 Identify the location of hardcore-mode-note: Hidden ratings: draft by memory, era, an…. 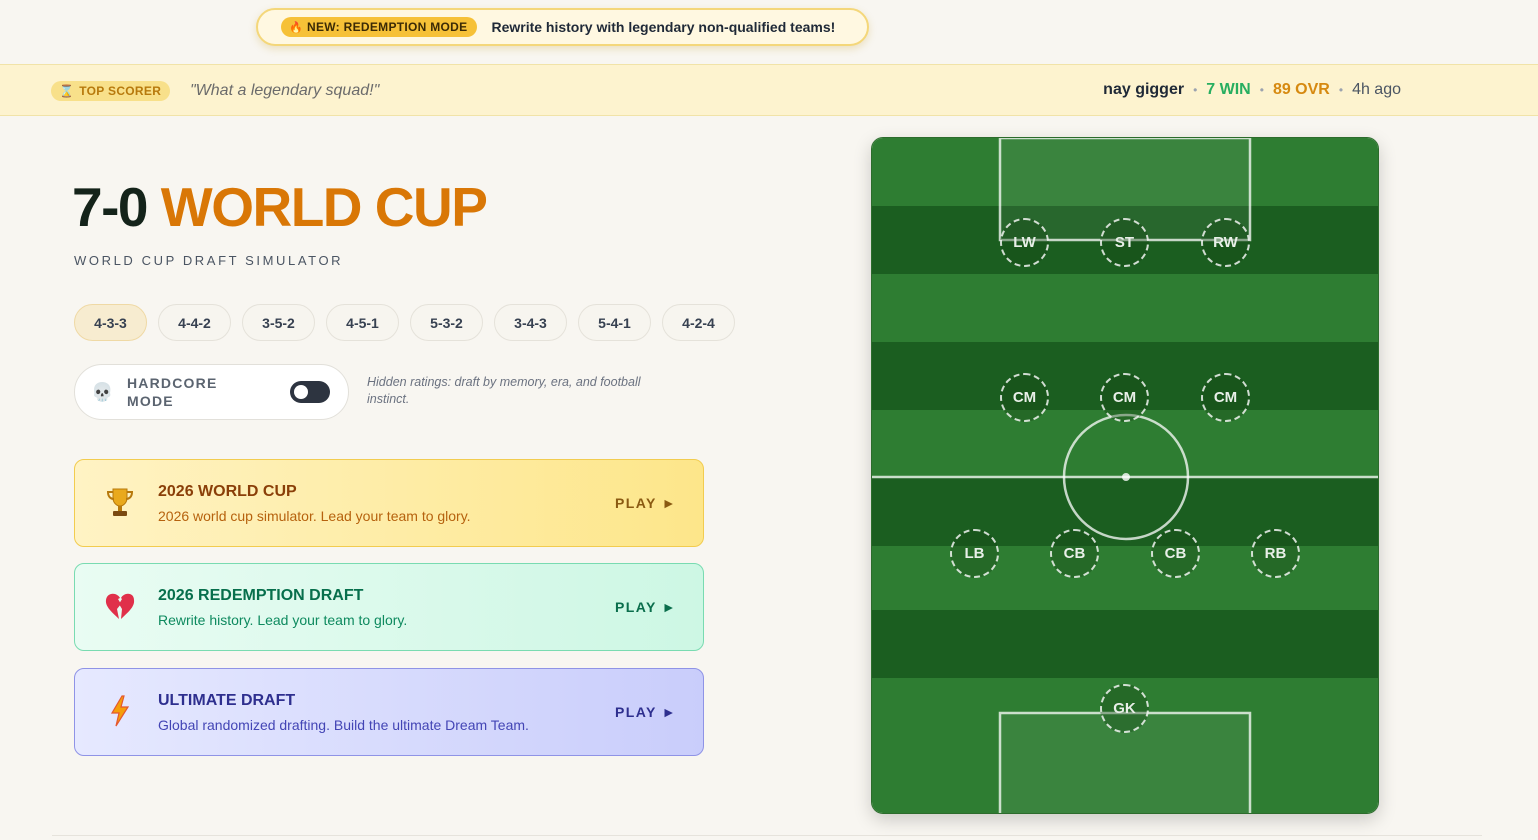
(504, 390).